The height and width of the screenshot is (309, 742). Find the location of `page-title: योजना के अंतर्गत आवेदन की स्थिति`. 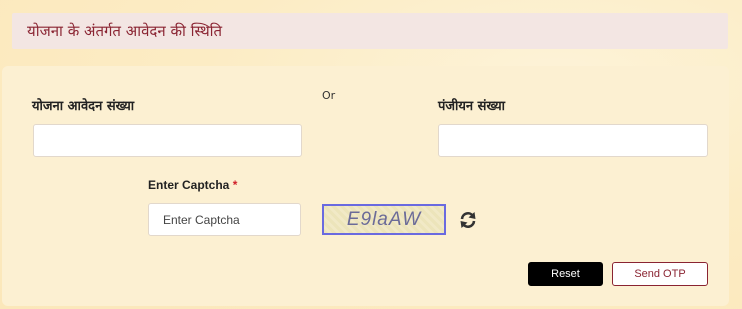

page-title: योजना के अंतर्गत आवेदन की स्थिति is located at coordinates (125, 31).